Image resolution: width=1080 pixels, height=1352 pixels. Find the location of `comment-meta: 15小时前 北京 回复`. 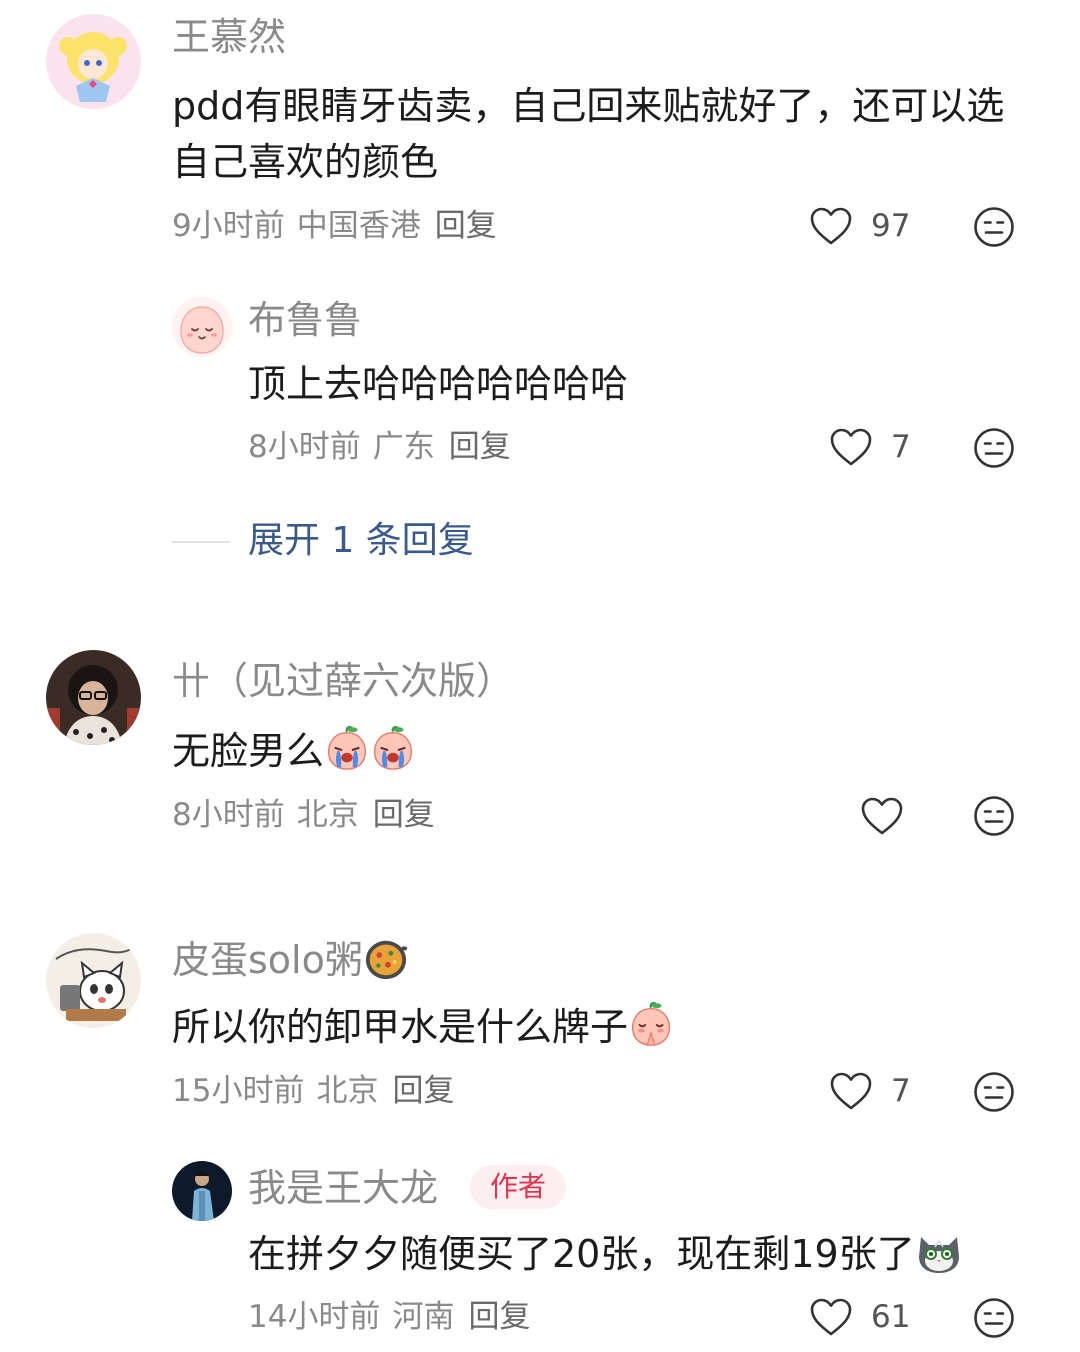

comment-meta: 15小时前 北京 回复 is located at coordinates (319, 1091).